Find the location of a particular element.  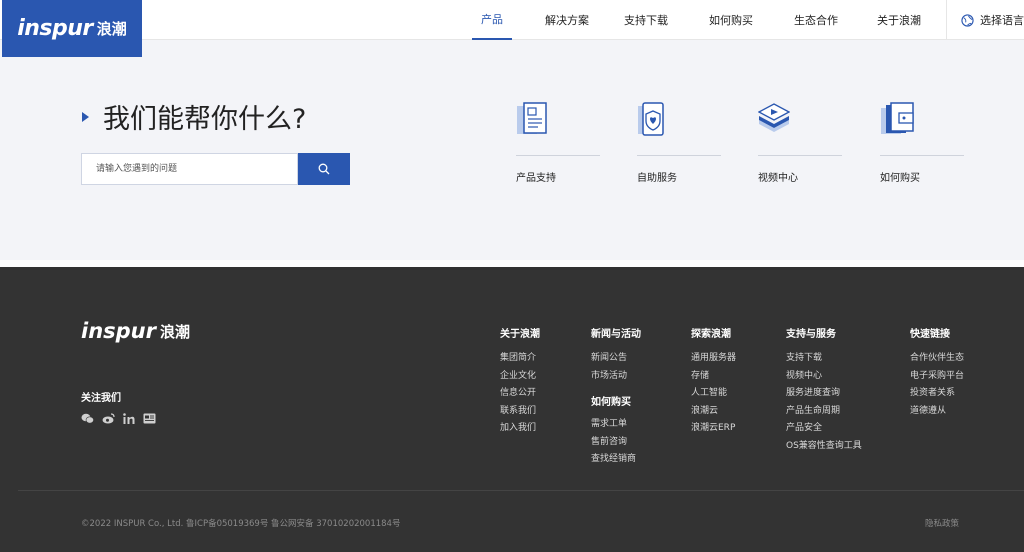

main-nav: 产品 解决方案 支持下载 如何购买 生态合作 关于浪潮 is located at coordinates (715, 20).